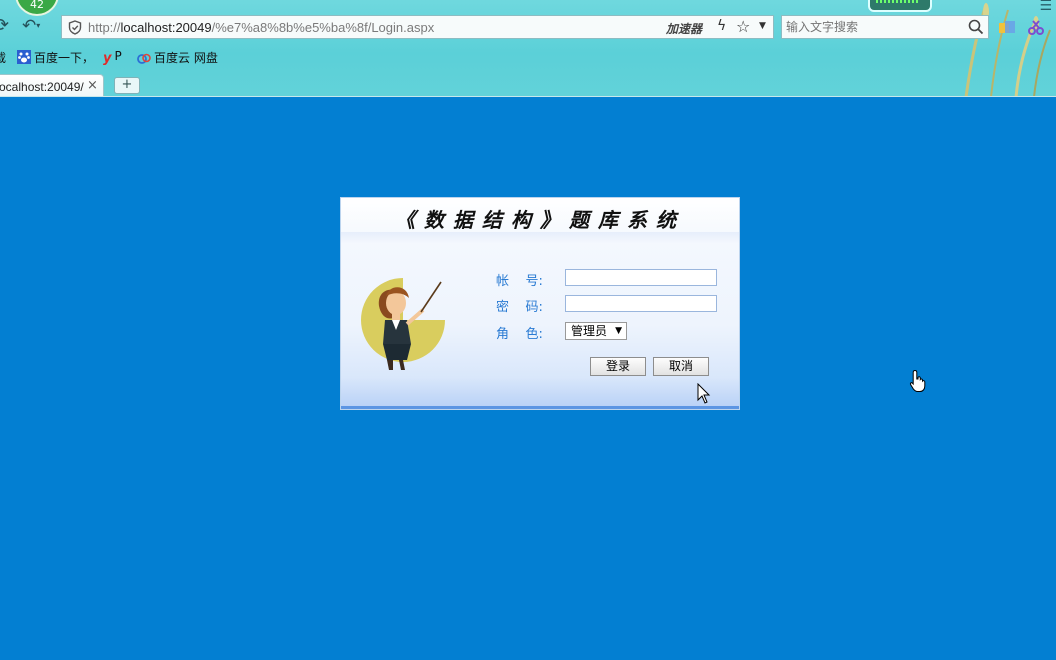  What do you see at coordinates (4, 26) in the screenshot?
I see `refresh-icon: ⟳` at bounding box center [4, 26].